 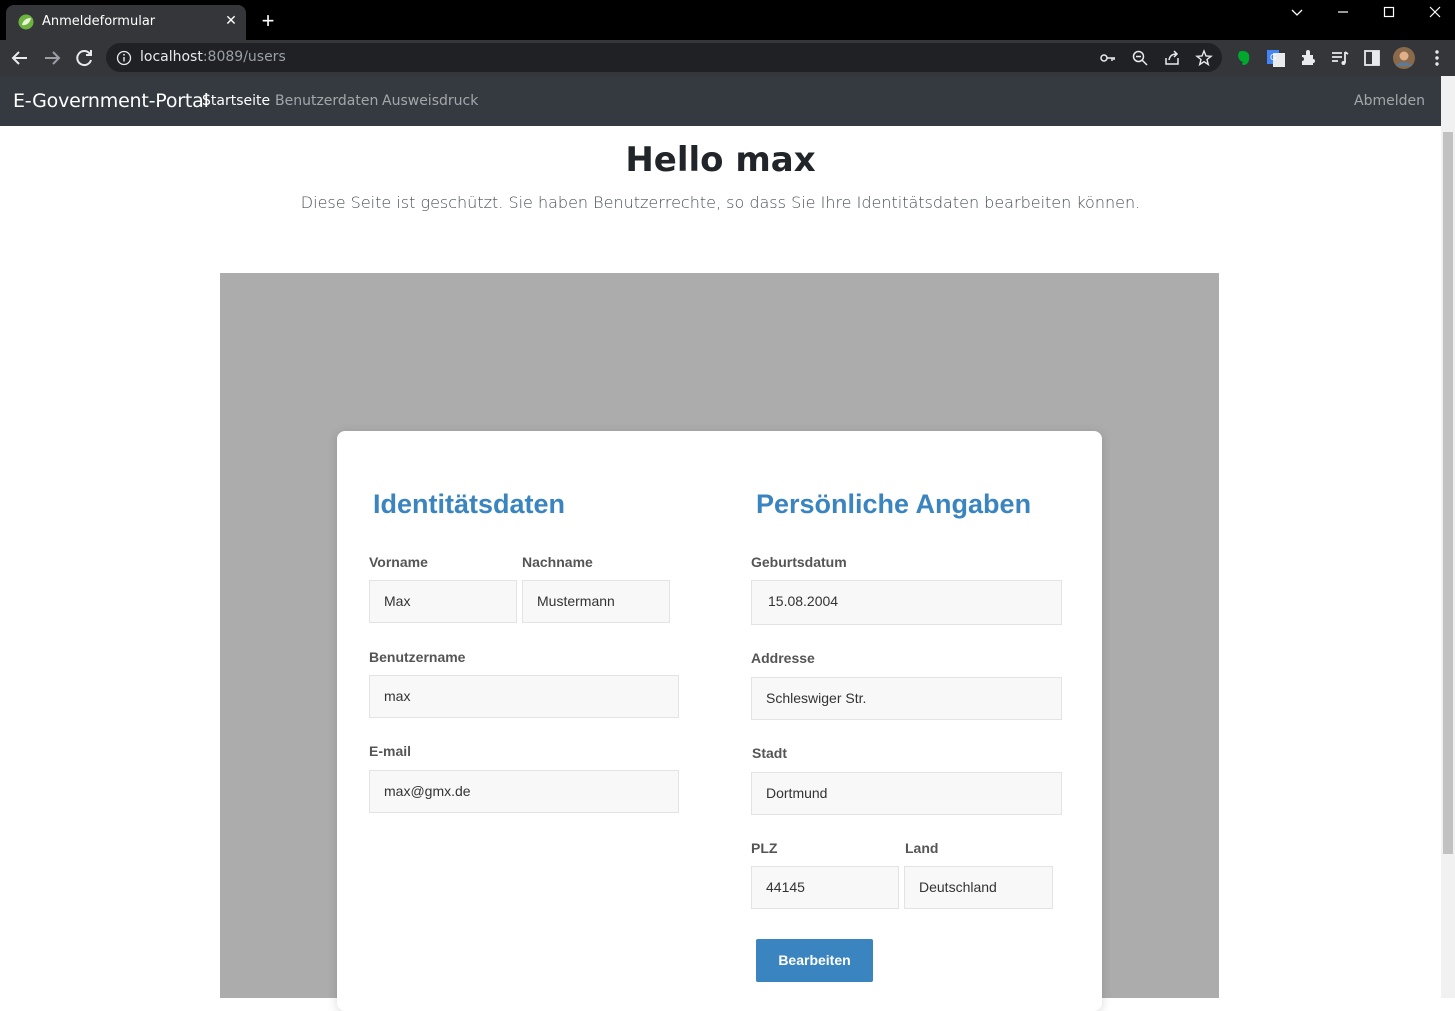 I want to click on translate-icon: G, so click(x=1276, y=58).